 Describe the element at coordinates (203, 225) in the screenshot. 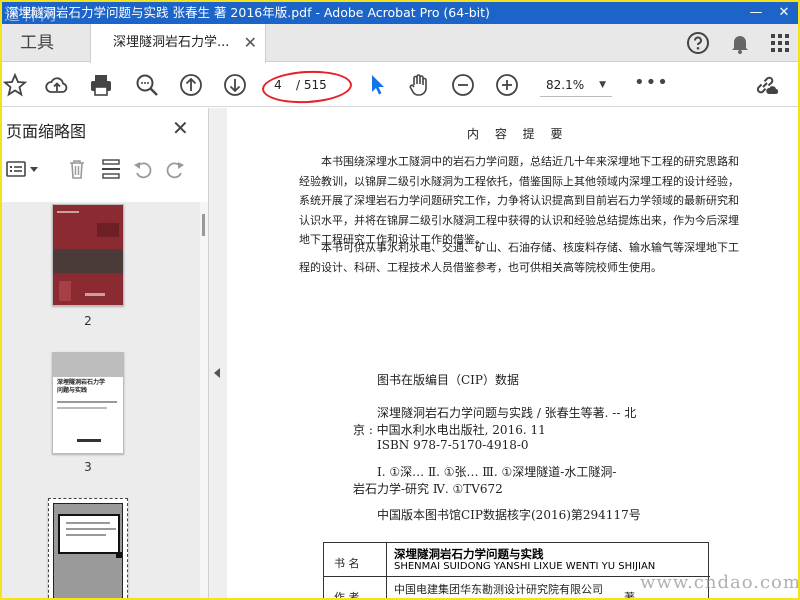

I see `scrollbar-thumb` at that location.